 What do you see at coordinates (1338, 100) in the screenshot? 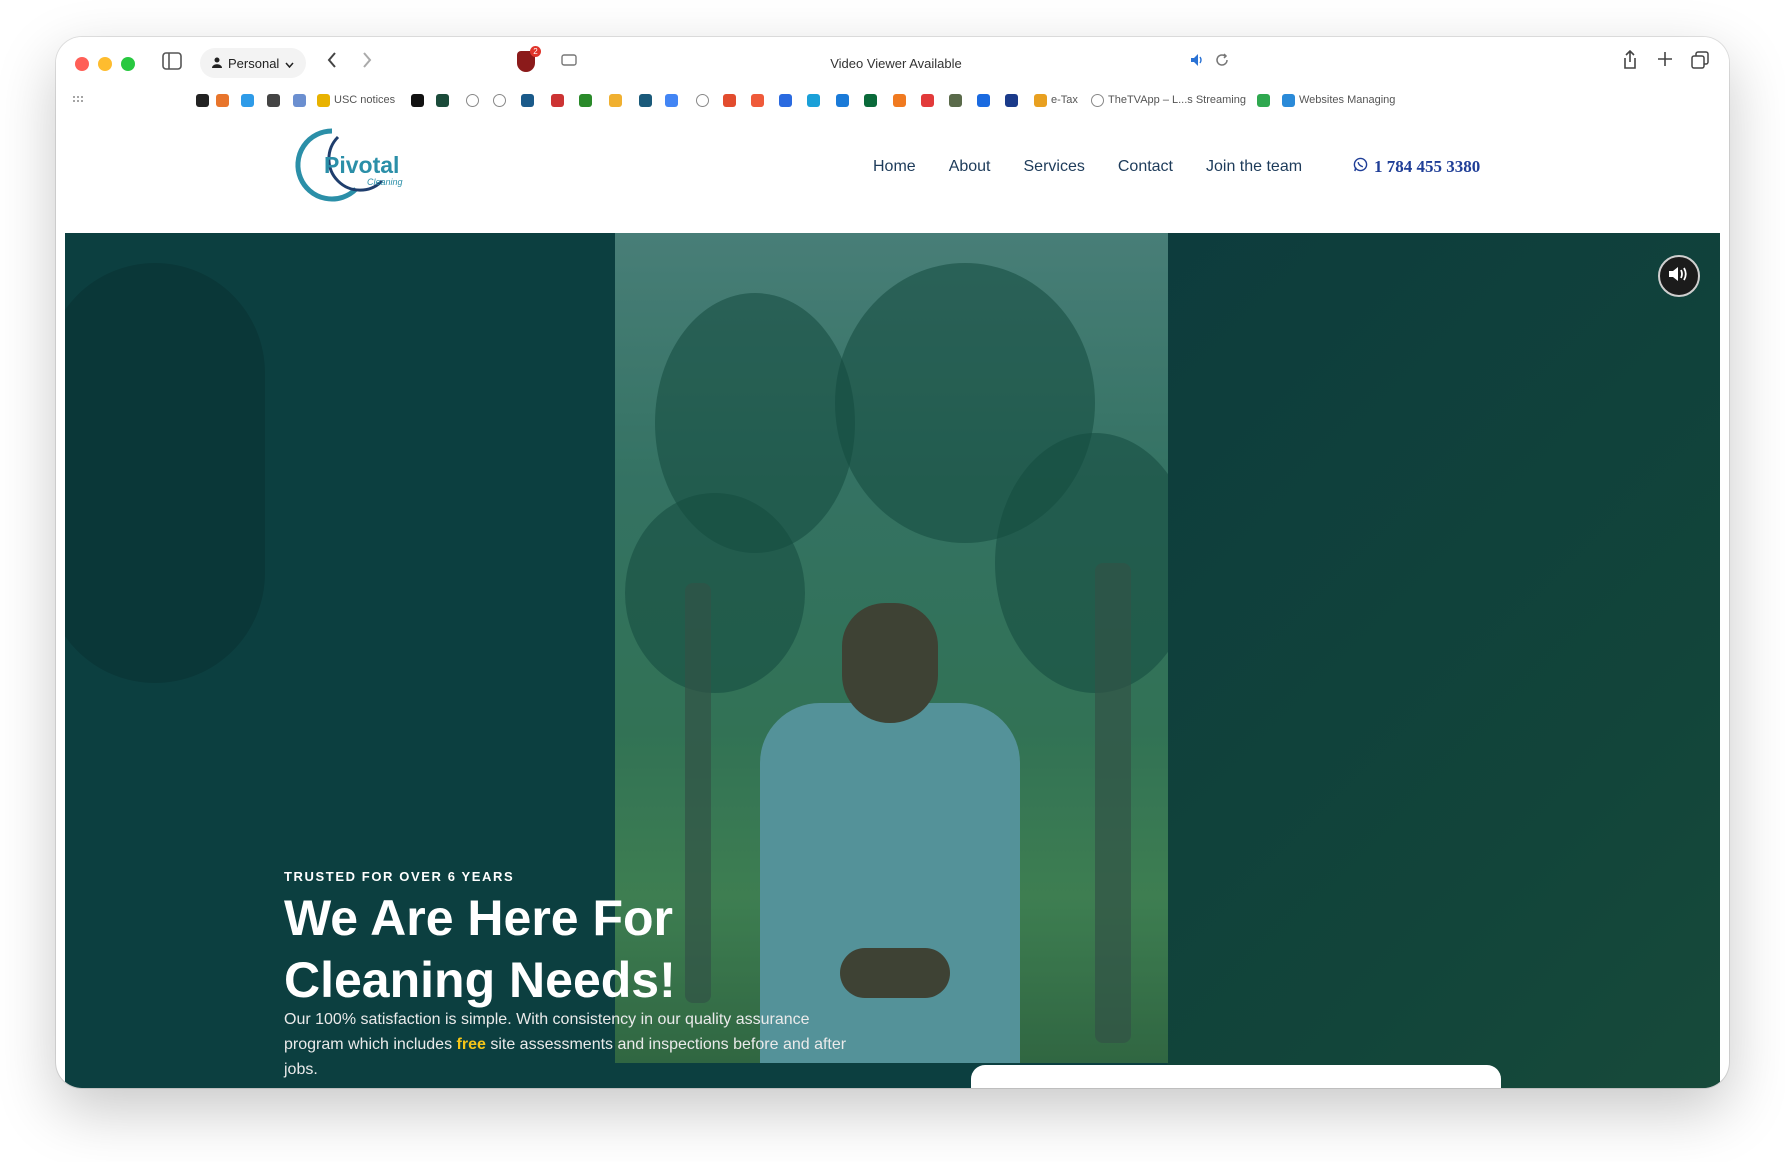
I see `bookmark-item: Websites Managing` at bounding box center [1338, 100].